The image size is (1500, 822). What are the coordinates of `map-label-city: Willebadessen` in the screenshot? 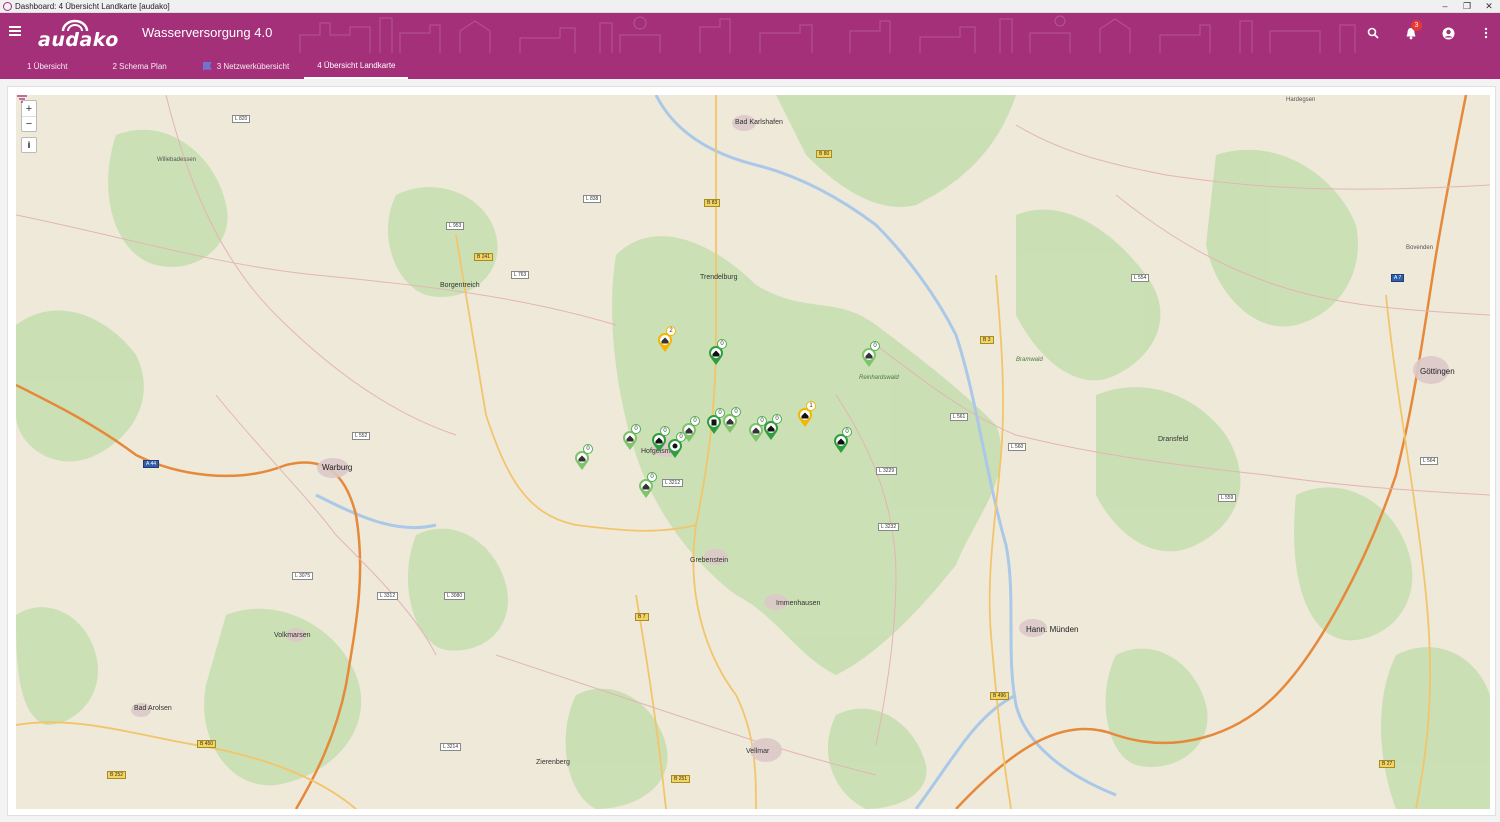 It's located at (177, 160).